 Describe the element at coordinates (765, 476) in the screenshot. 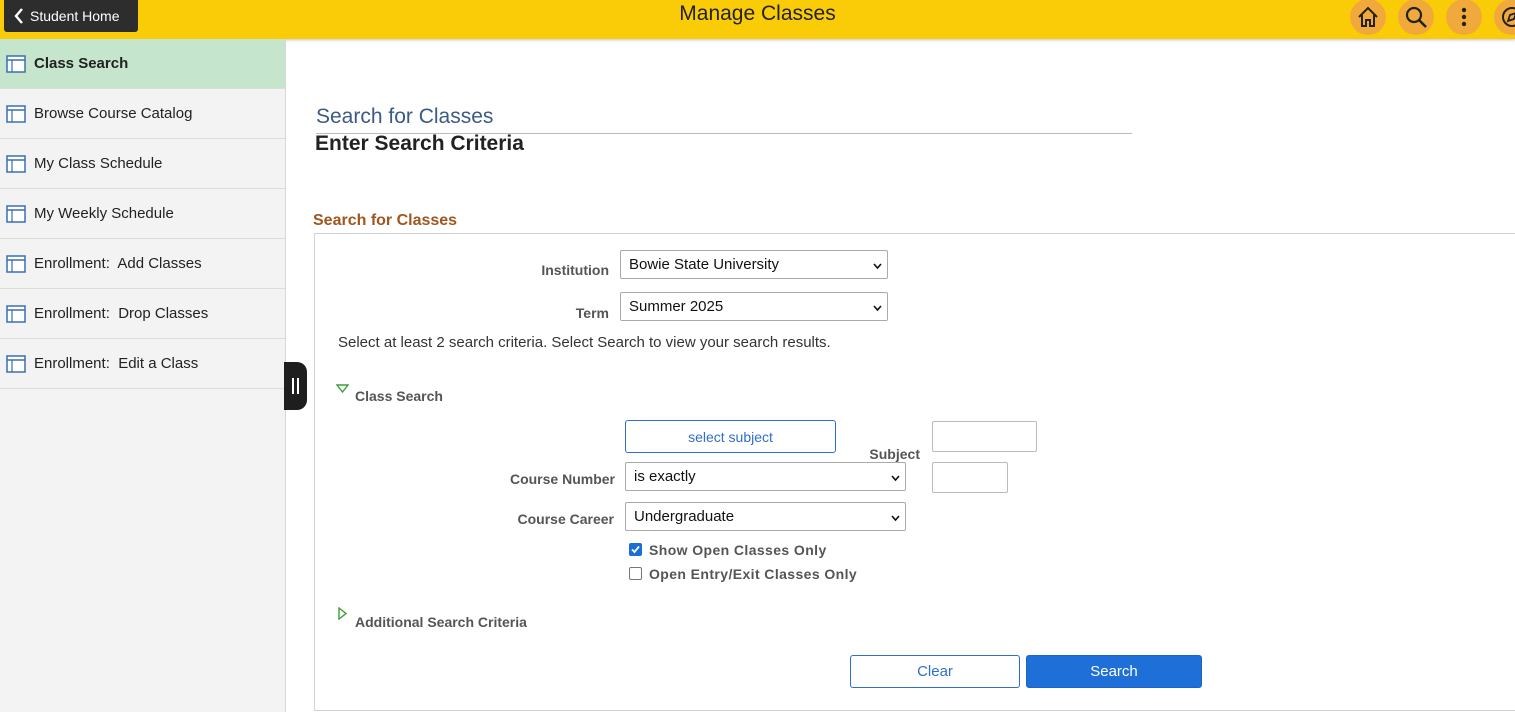

I see `course-number-operator-select: is exactly` at that location.